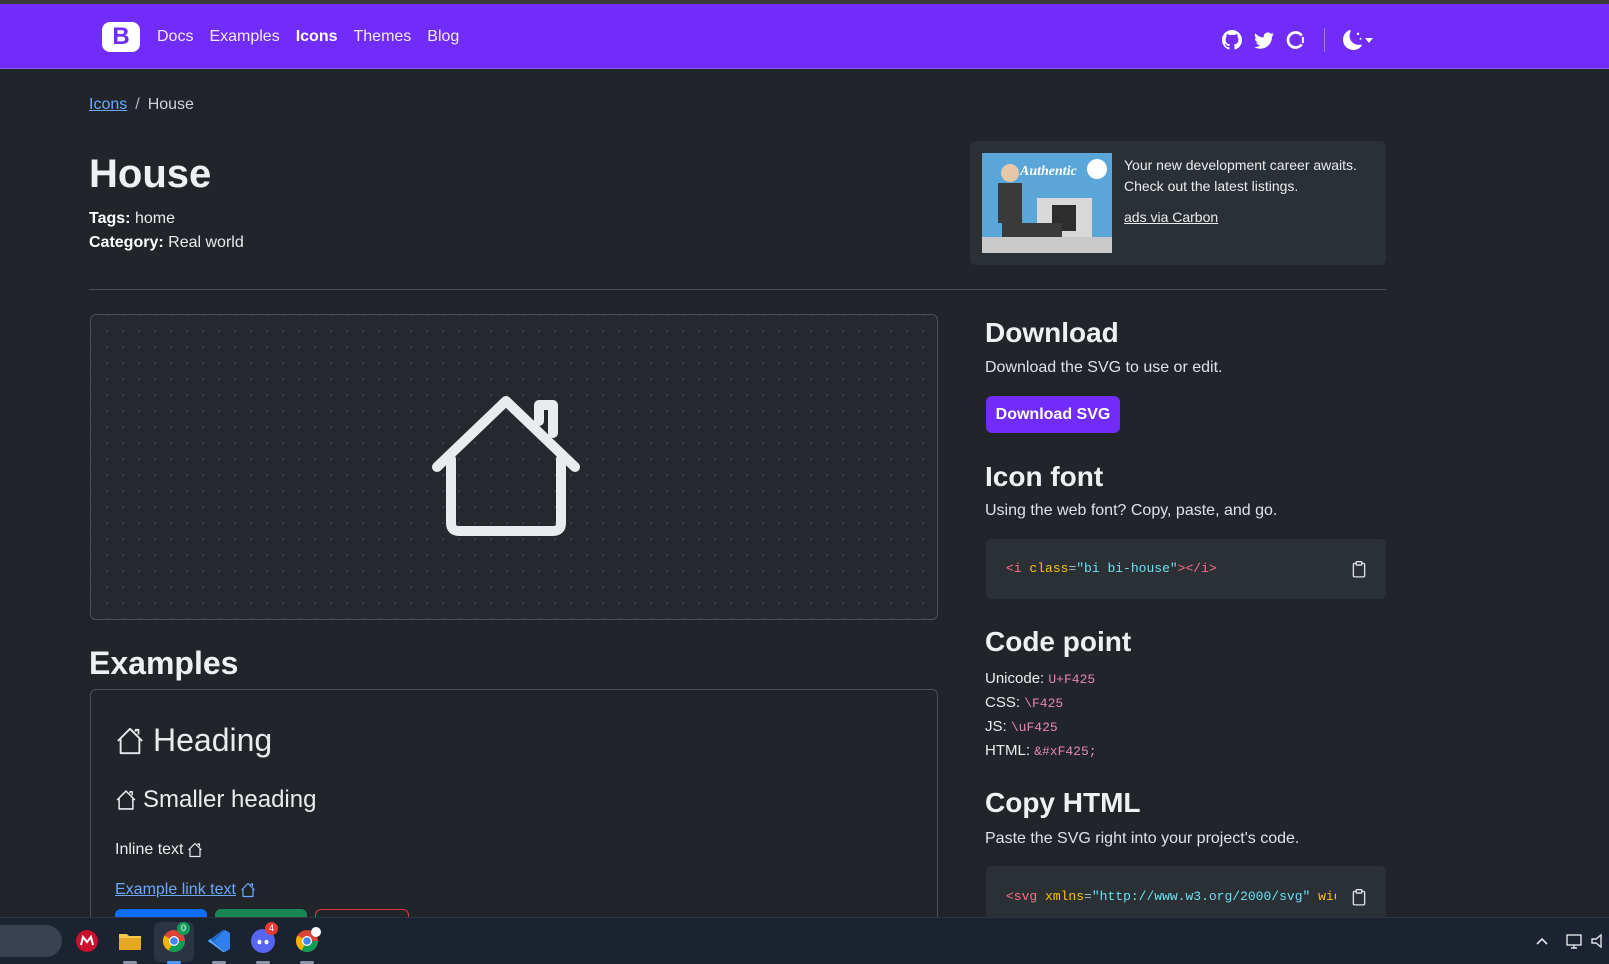  I want to click on code-point-unicode-value: U+F425, so click(1071, 679).